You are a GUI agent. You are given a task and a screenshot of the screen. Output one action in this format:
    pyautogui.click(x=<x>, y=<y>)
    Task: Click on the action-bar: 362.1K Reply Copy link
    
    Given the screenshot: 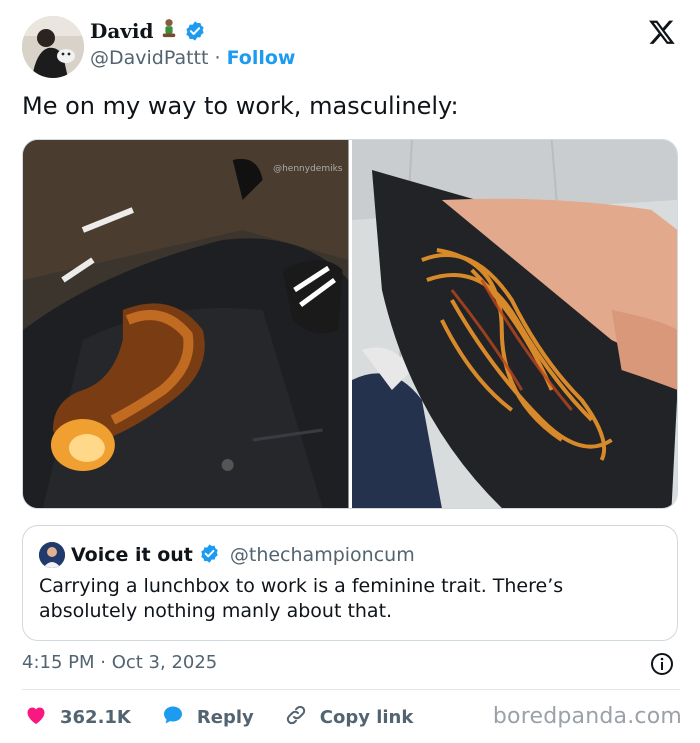 What is the action you would take?
    pyautogui.click(x=233, y=717)
    